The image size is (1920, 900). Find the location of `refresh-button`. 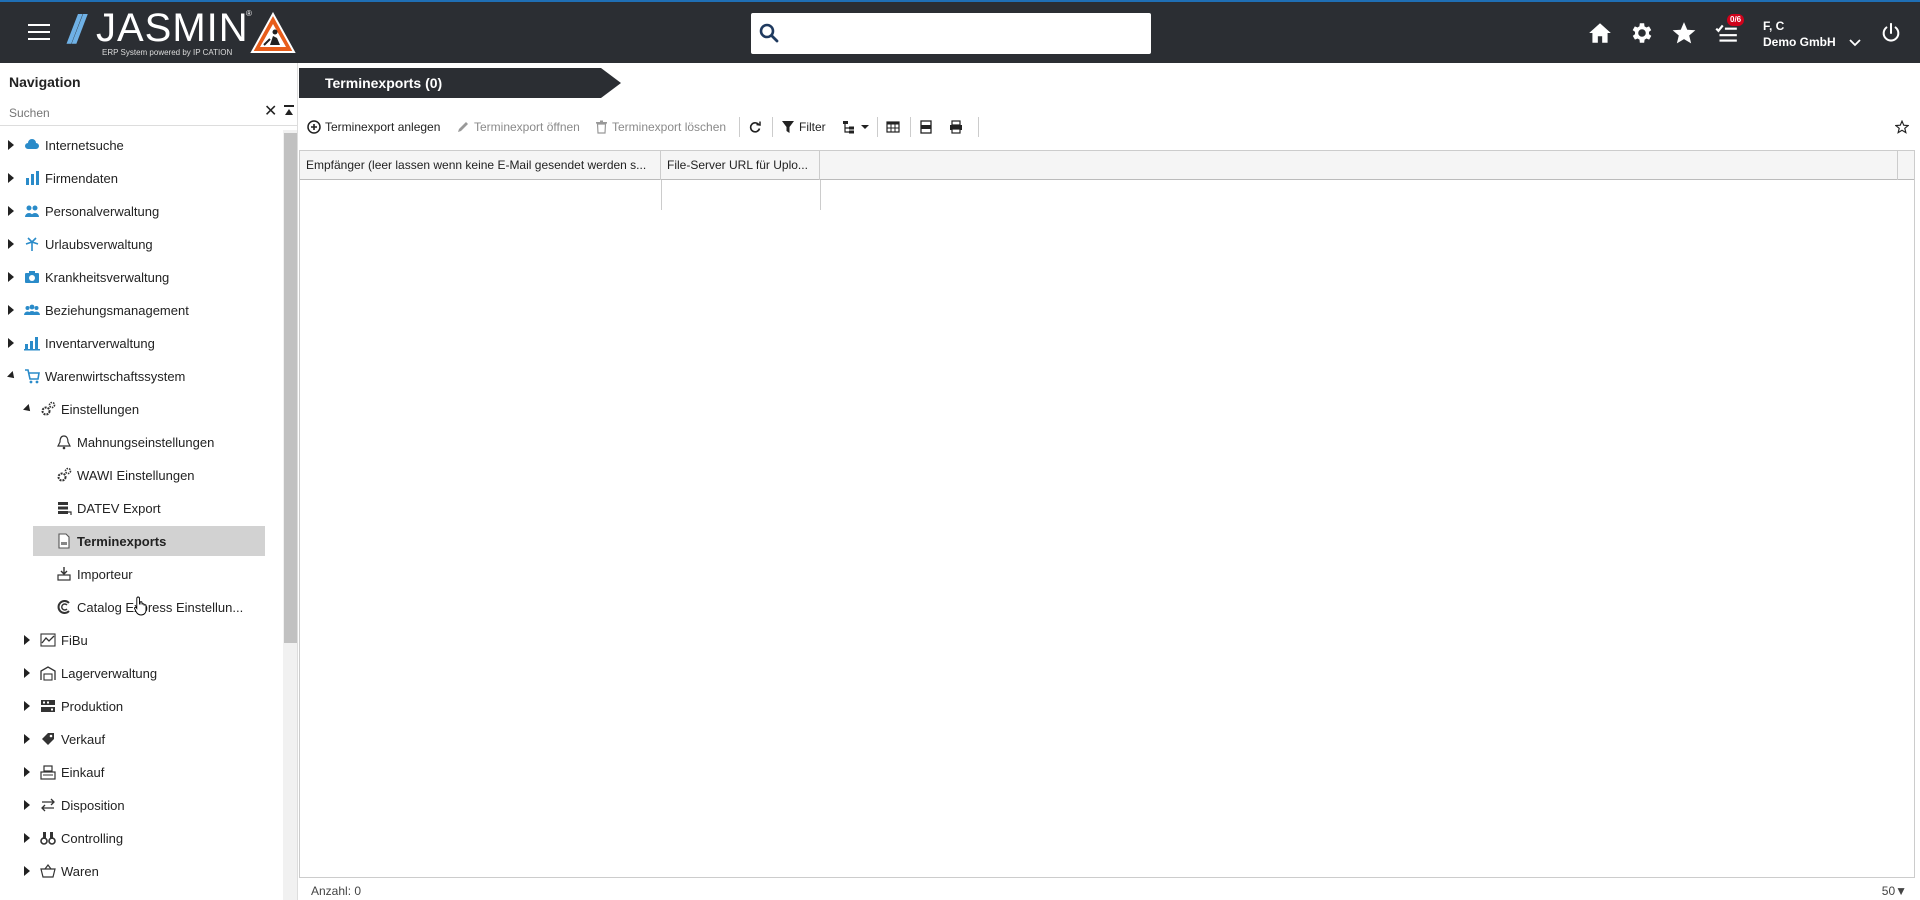

refresh-button is located at coordinates (755, 127).